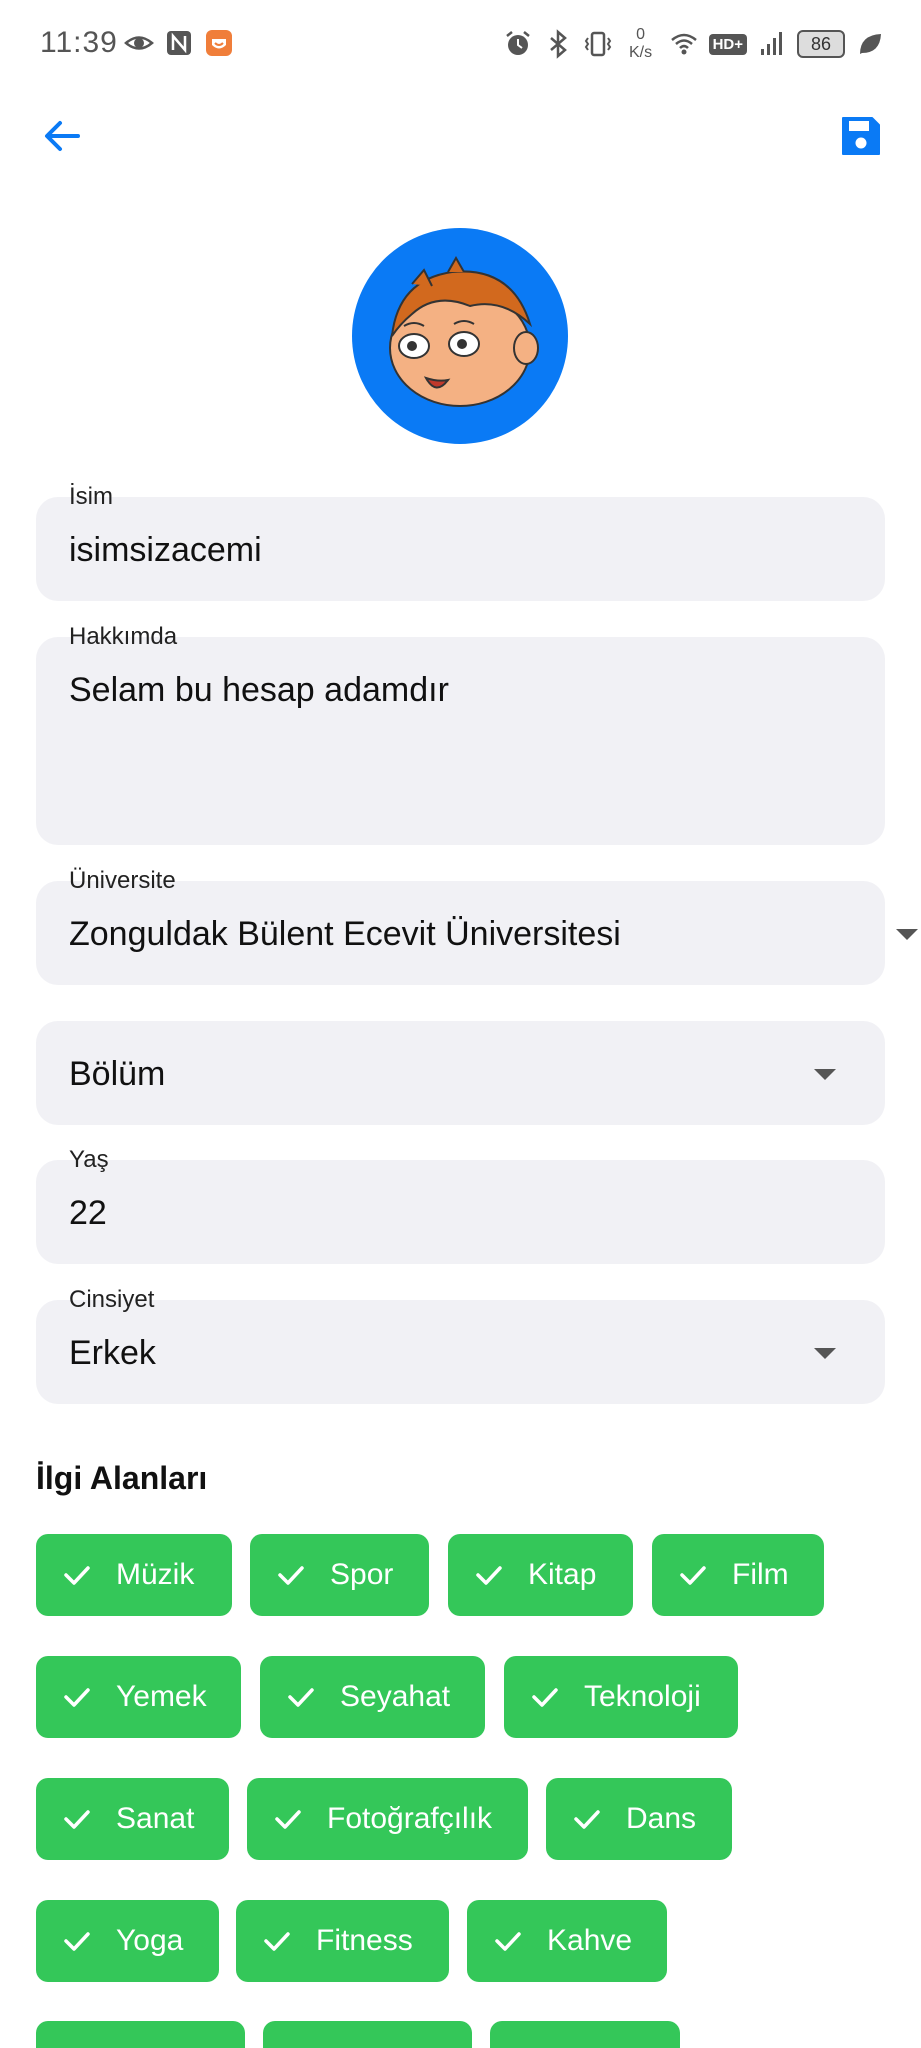 This screenshot has height=2048, width=921. I want to click on interest-chip-film: Film, so click(738, 1575).